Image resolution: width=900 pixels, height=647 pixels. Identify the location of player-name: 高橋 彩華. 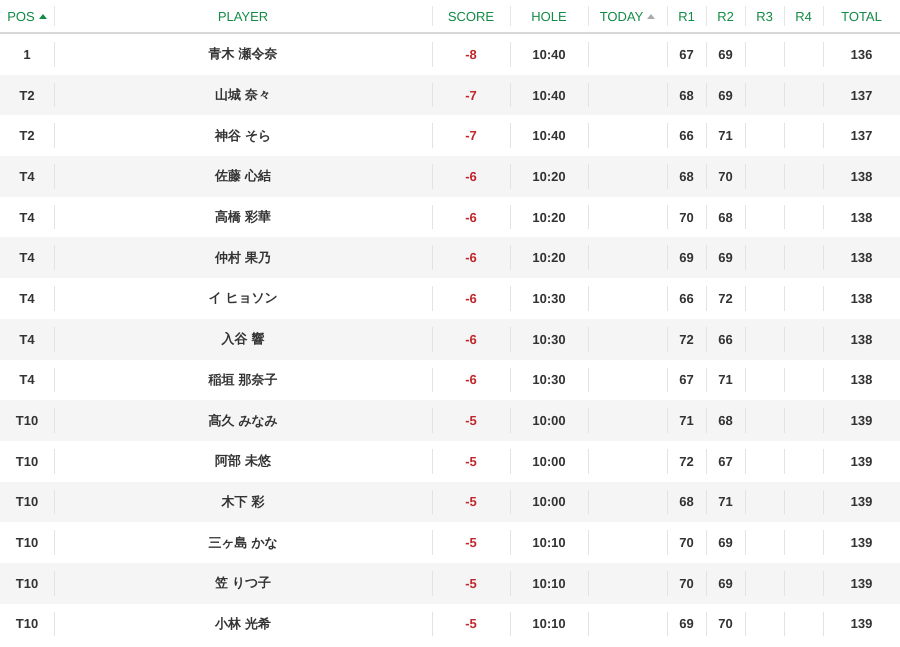
(243, 217).